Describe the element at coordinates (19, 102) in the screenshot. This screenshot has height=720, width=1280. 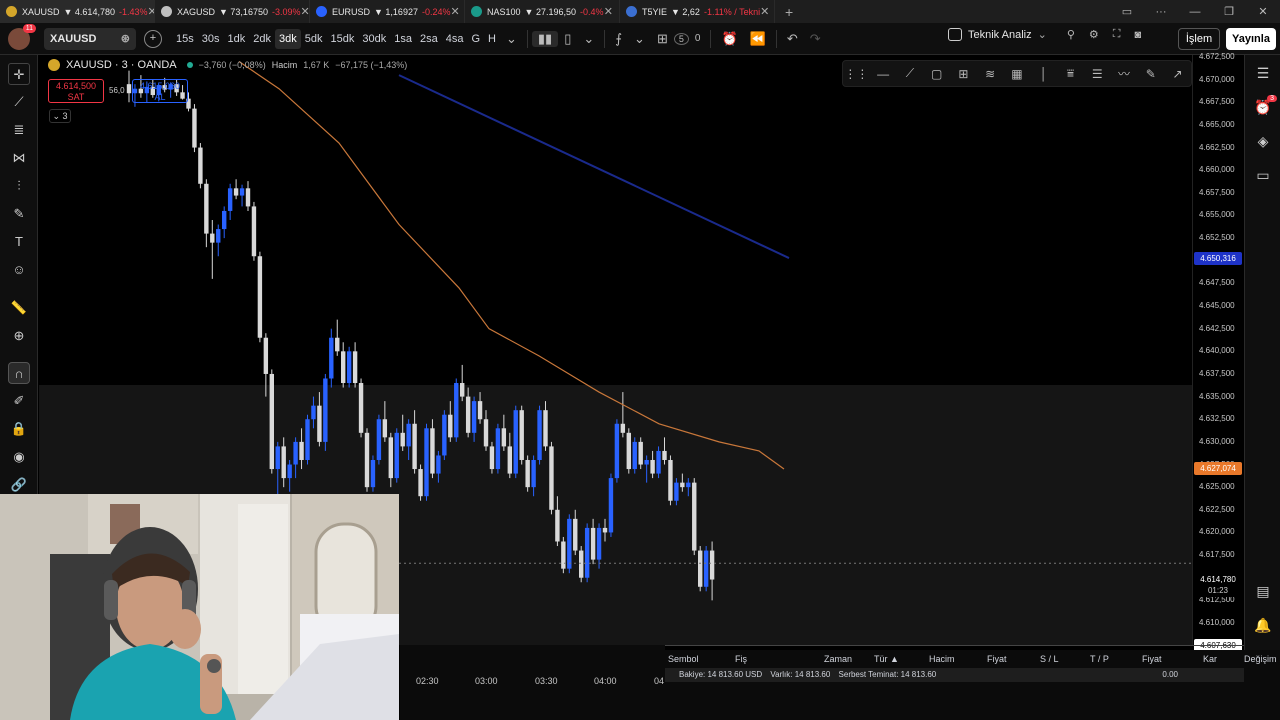
I see `trend-line-icon: ⟋` at that location.